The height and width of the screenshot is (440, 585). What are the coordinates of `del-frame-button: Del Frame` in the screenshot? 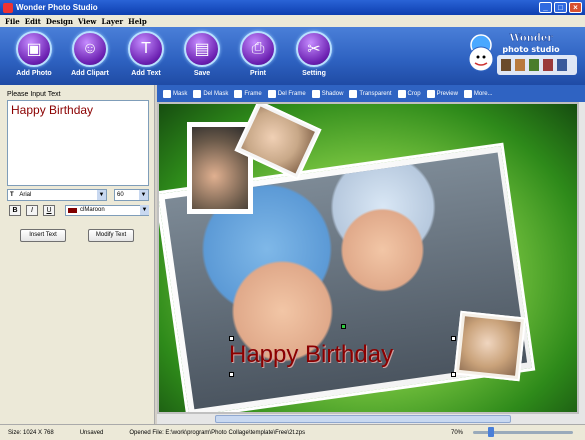 It's located at (286, 93).